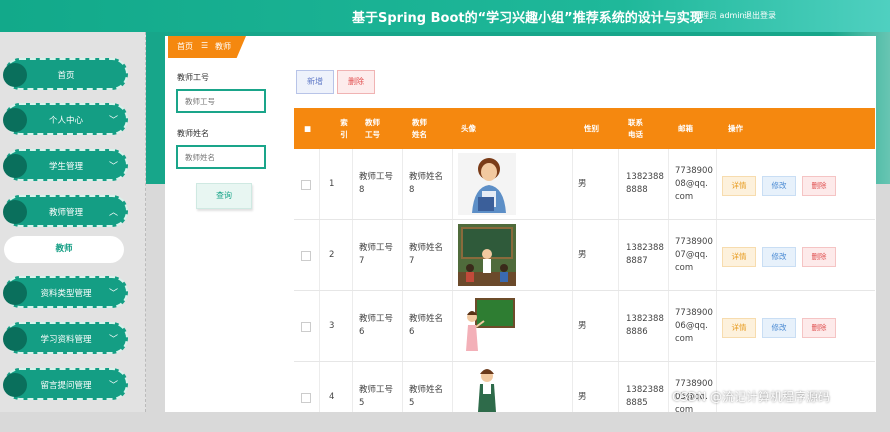  What do you see at coordinates (527, 18) in the screenshot?
I see `app-title: 基于Spring Boot的“学习兴趣小组”推荐系统的设计与实现` at bounding box center [527, 18].